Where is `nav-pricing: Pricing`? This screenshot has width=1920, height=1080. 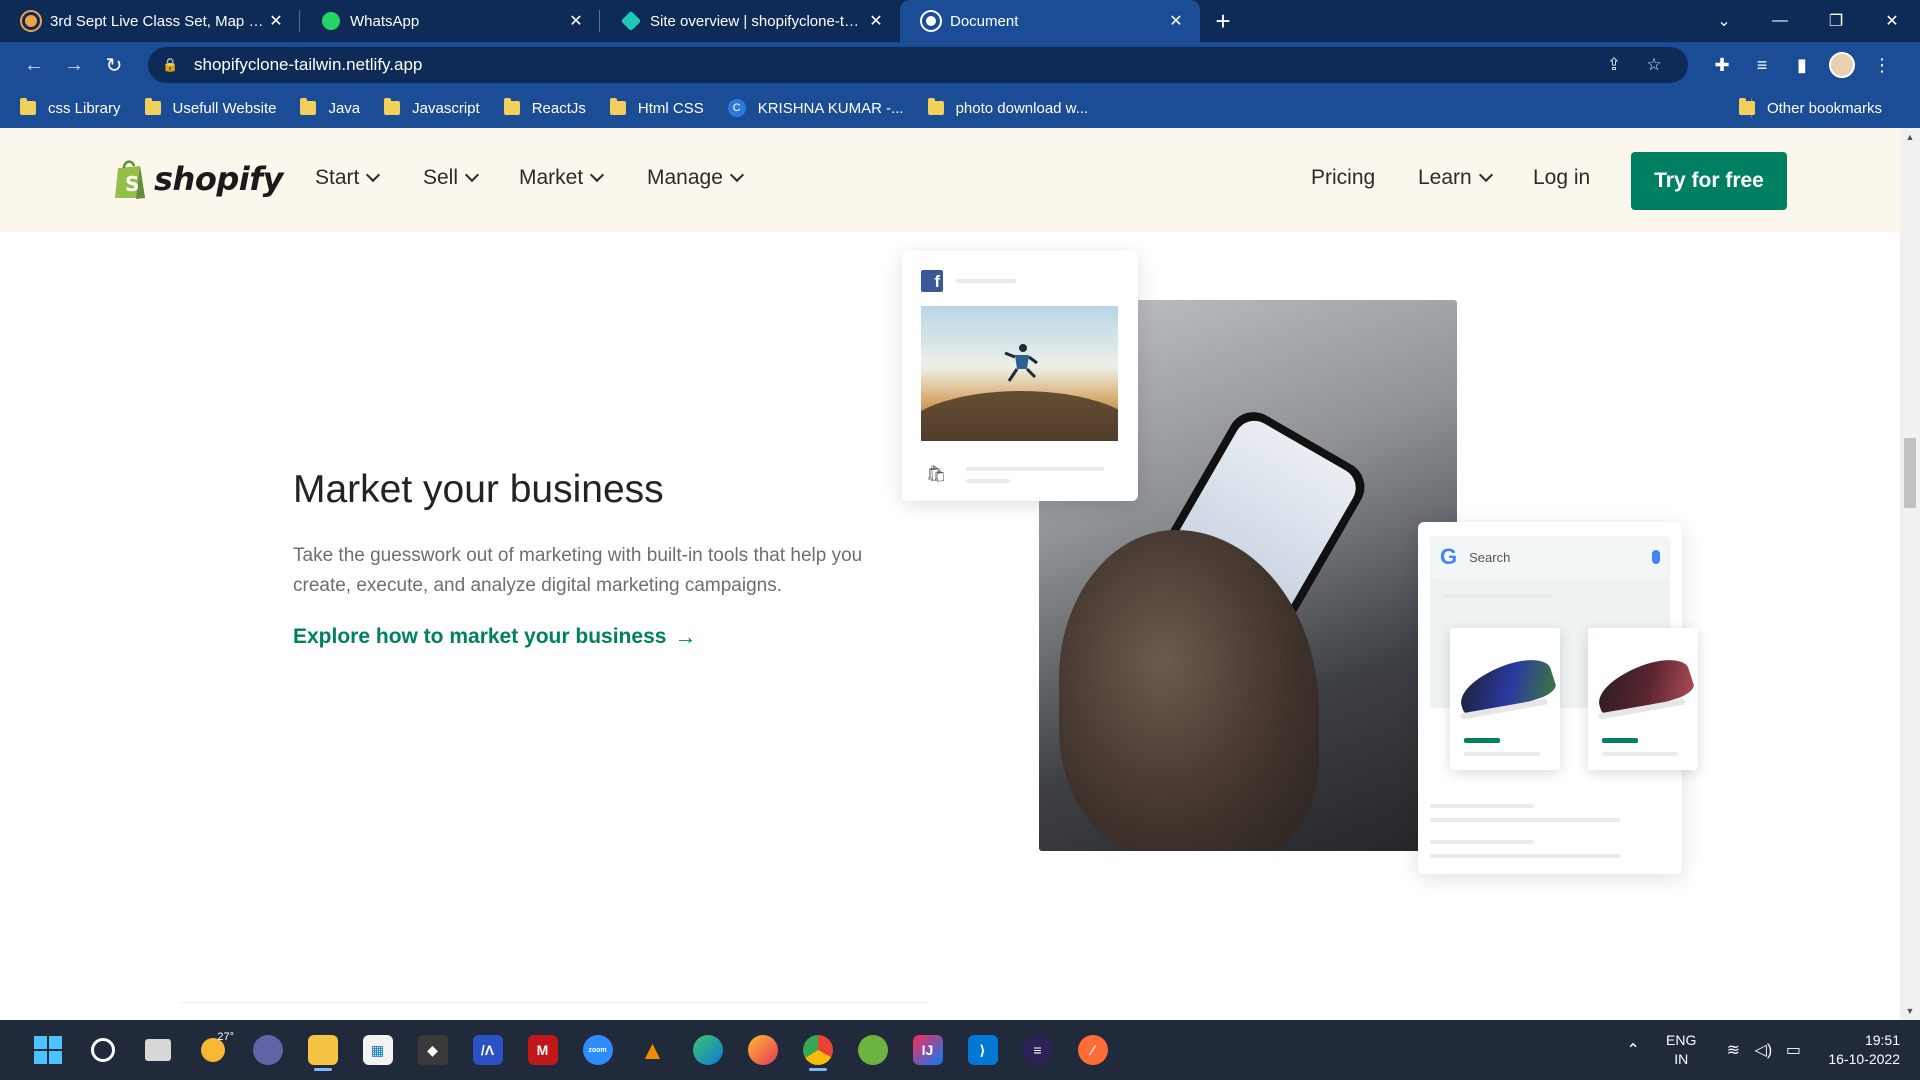
nav-pricing: Pricing is located at coordinates (1343, 178).